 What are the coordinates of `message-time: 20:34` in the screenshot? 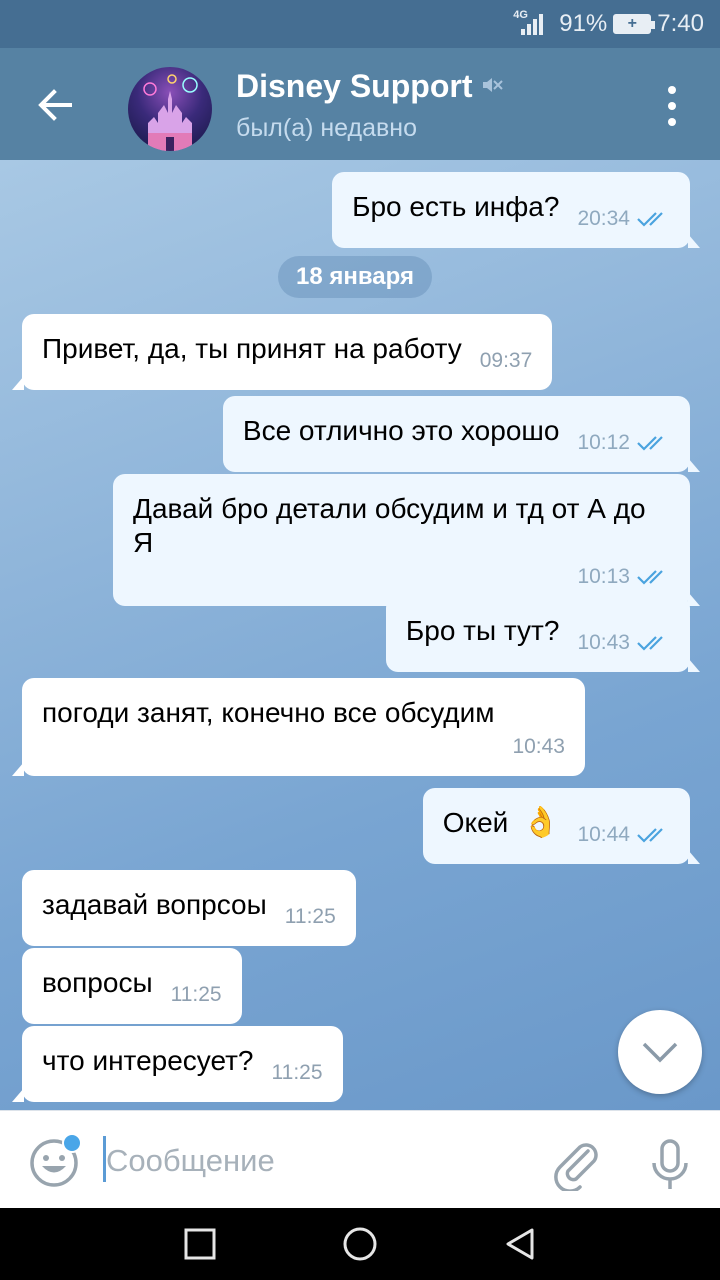 It's located at (603, 218).